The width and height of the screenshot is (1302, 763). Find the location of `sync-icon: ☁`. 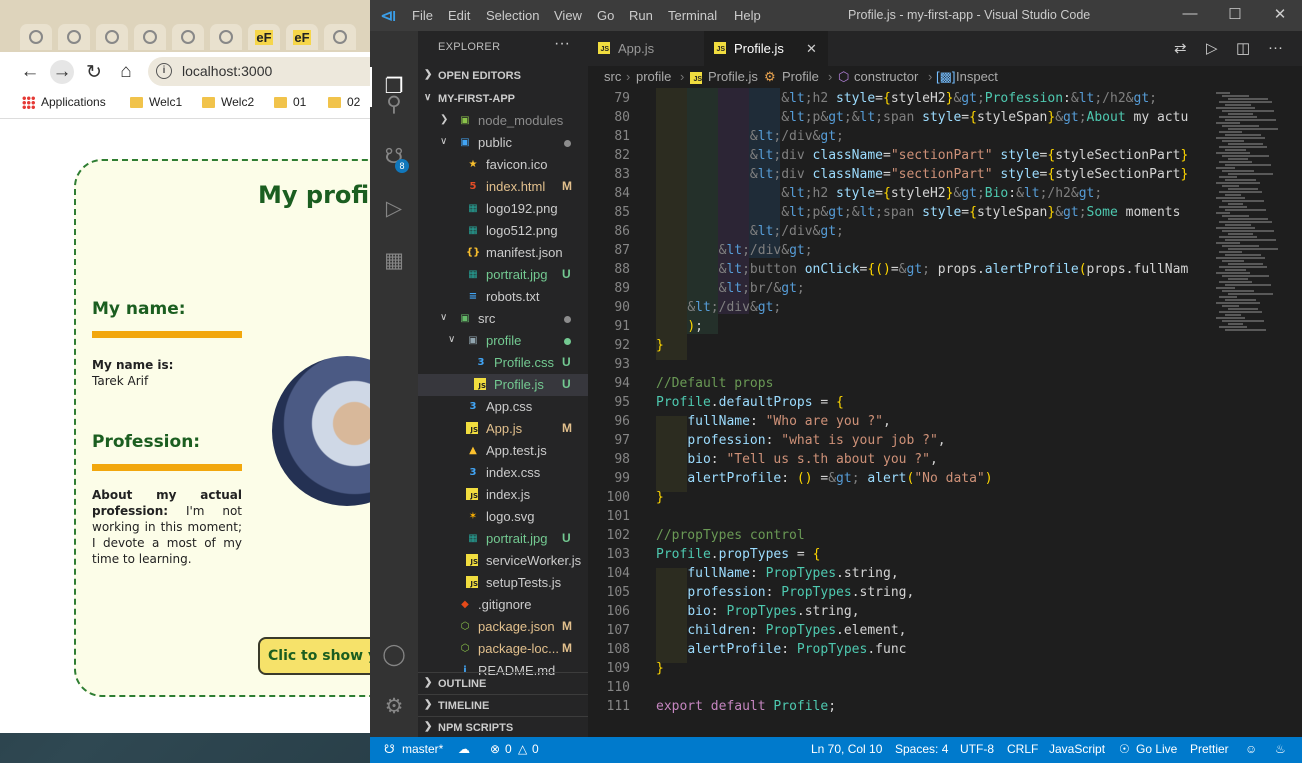

sync-icon: ☁ is located at coordinates (464, 749).